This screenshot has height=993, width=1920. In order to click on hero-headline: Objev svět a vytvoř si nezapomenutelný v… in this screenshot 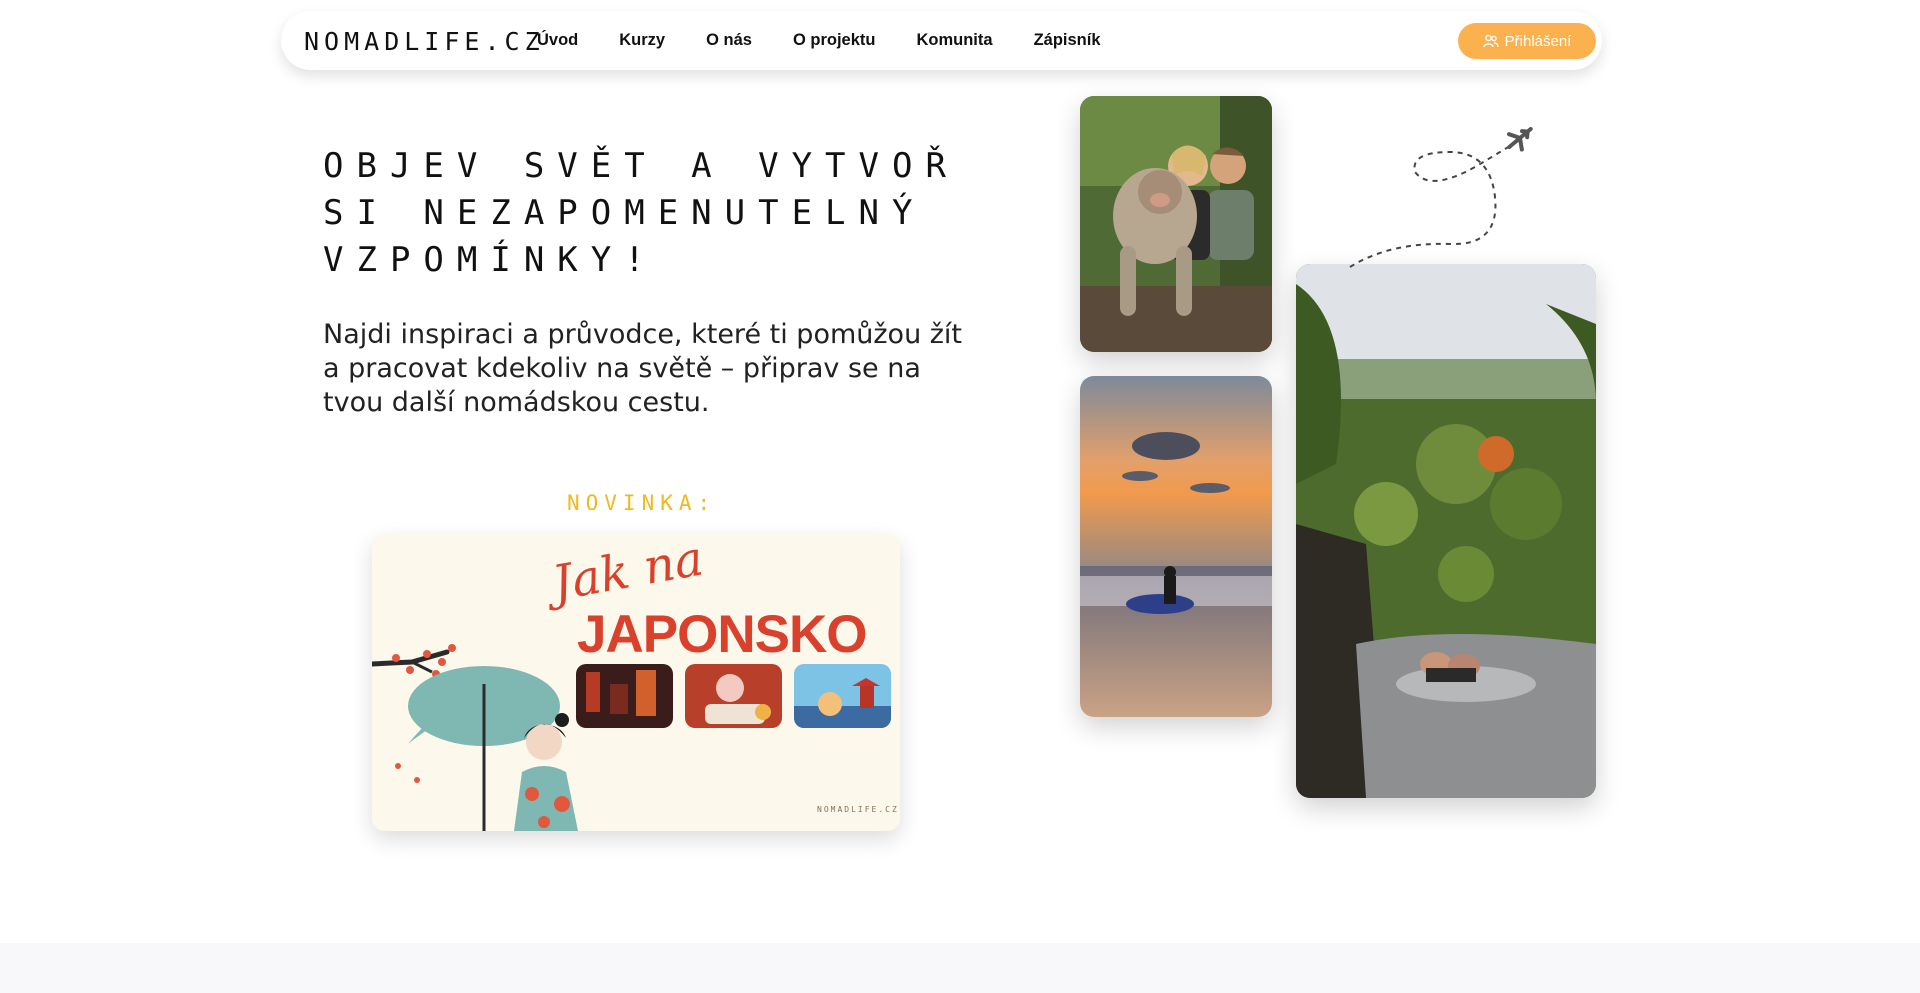, I will do `click(641, 213)`.